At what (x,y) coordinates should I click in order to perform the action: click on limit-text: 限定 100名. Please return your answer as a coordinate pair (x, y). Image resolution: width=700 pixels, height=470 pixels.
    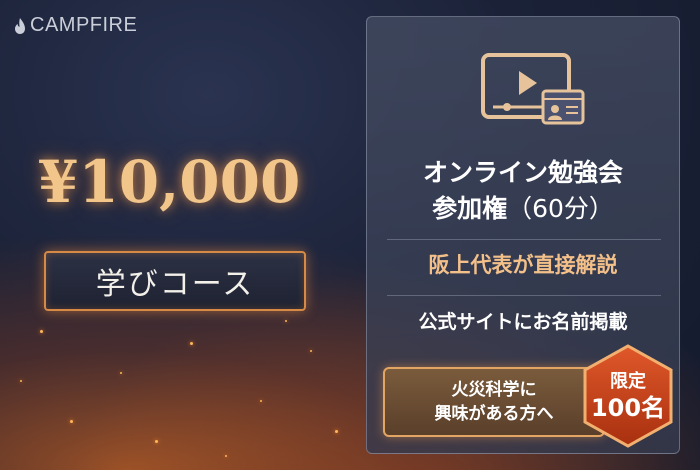
    Looking at the image, I should click on (628, 396).